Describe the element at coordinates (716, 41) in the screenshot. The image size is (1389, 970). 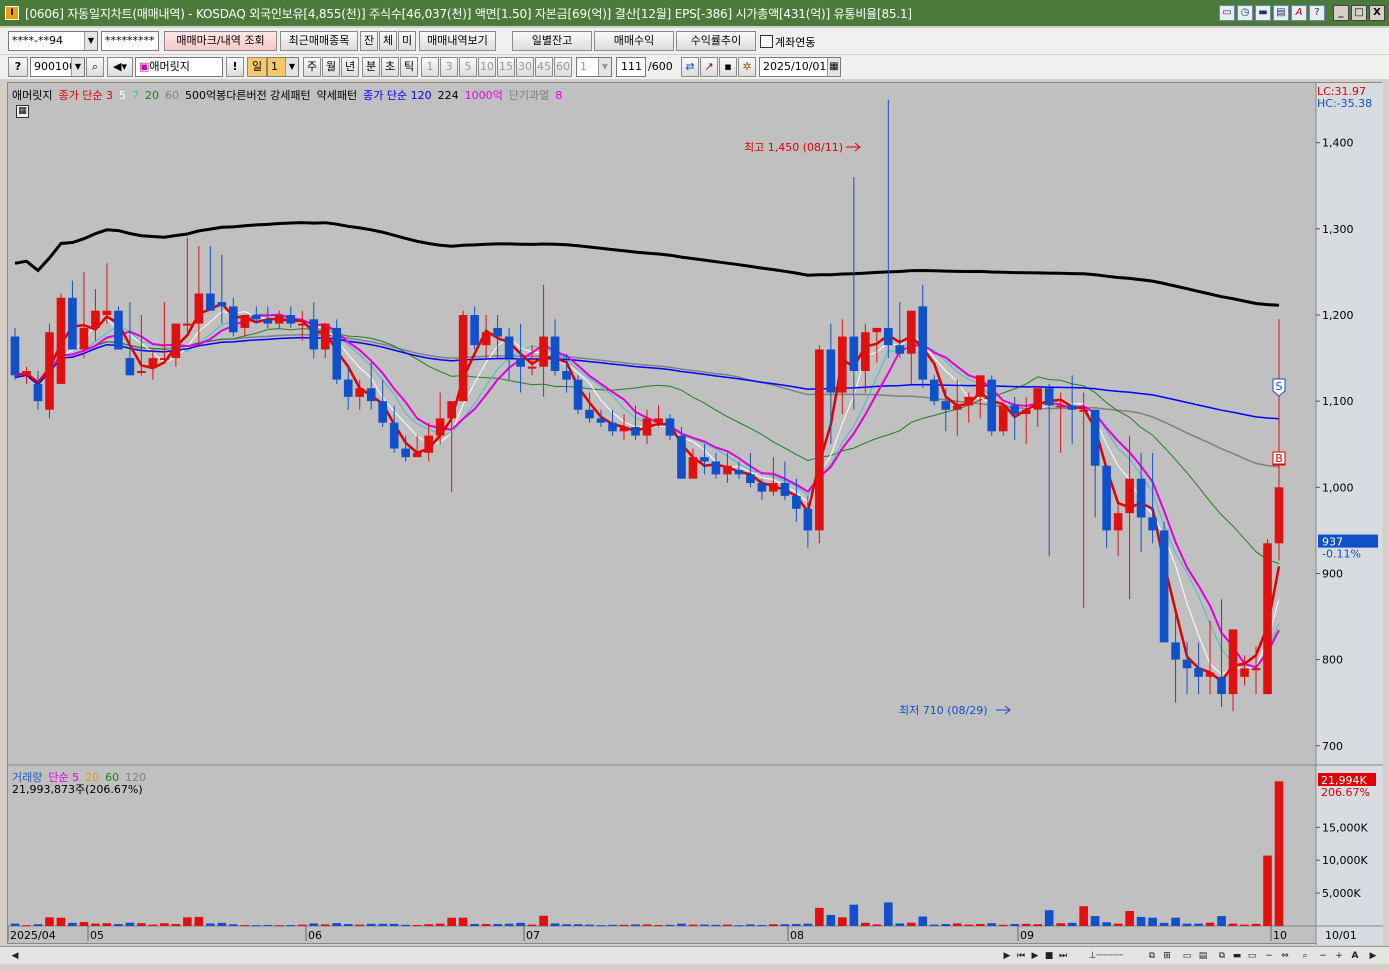
I see `return-trend-button: 수익률추이` at that location.